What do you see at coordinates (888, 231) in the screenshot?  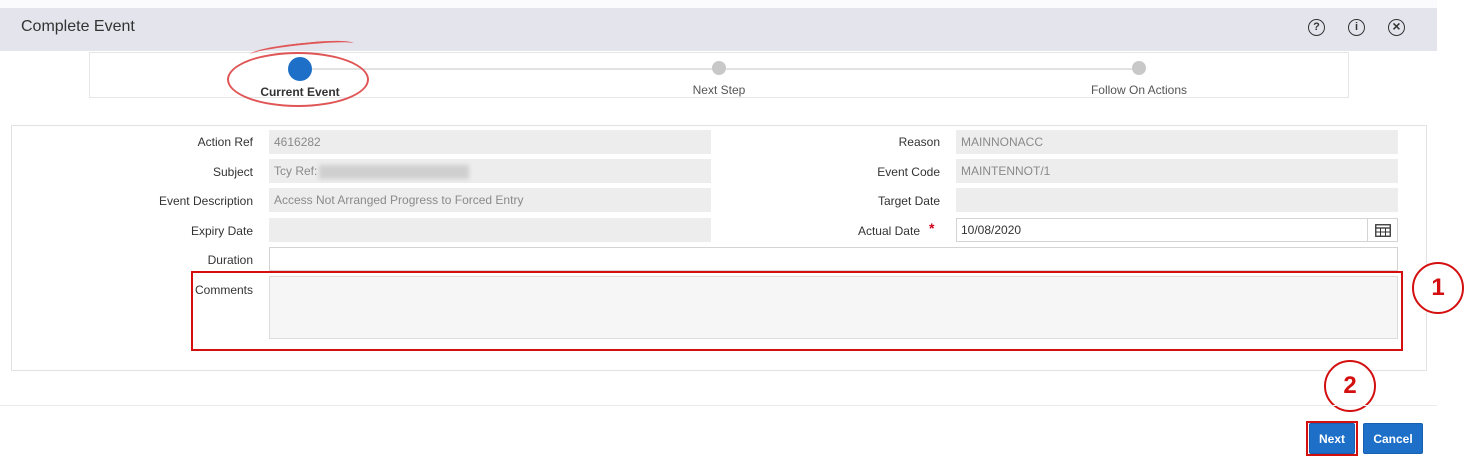 I see `actual-date-label: Actual Date` at bounding box center [888, 231].